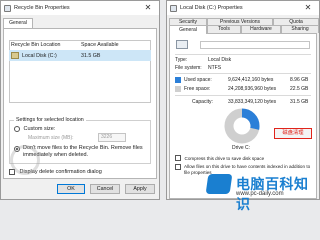  What do you see at coordinates (51, 138) in the screenshot?
I see `max-size-label: Maximum size (MB):` at bounding box center [51, 138].